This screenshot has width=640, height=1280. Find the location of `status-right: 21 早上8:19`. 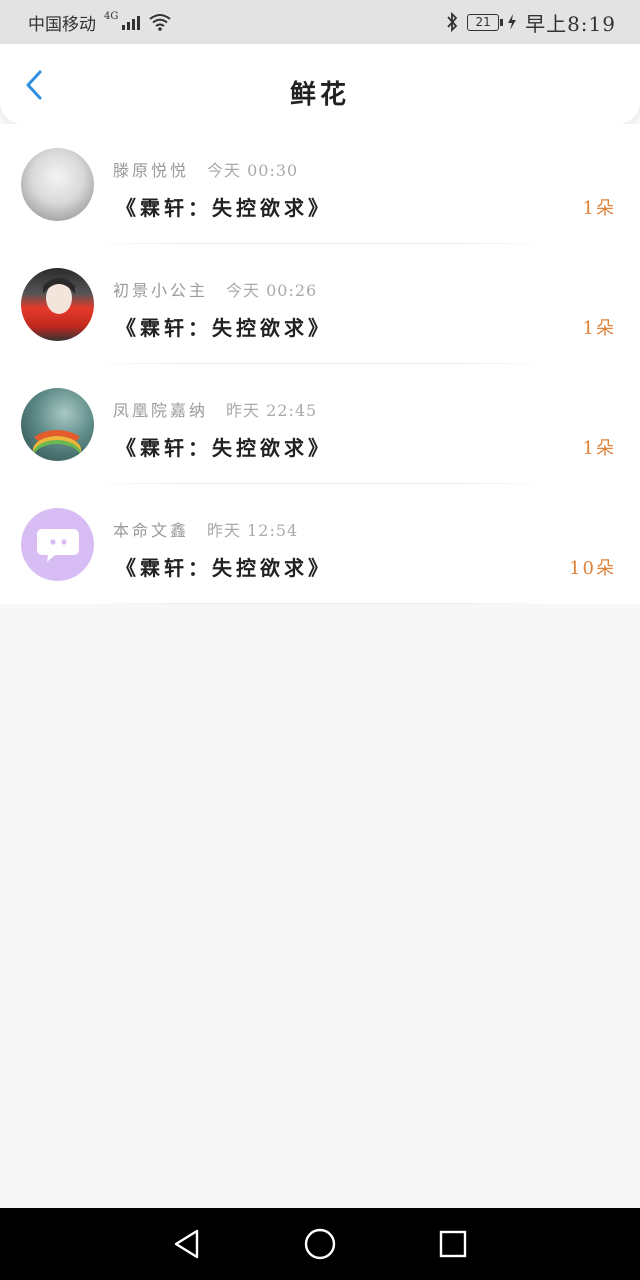

status-right: 21 早上8:19 is located at coordinates (530, 22).